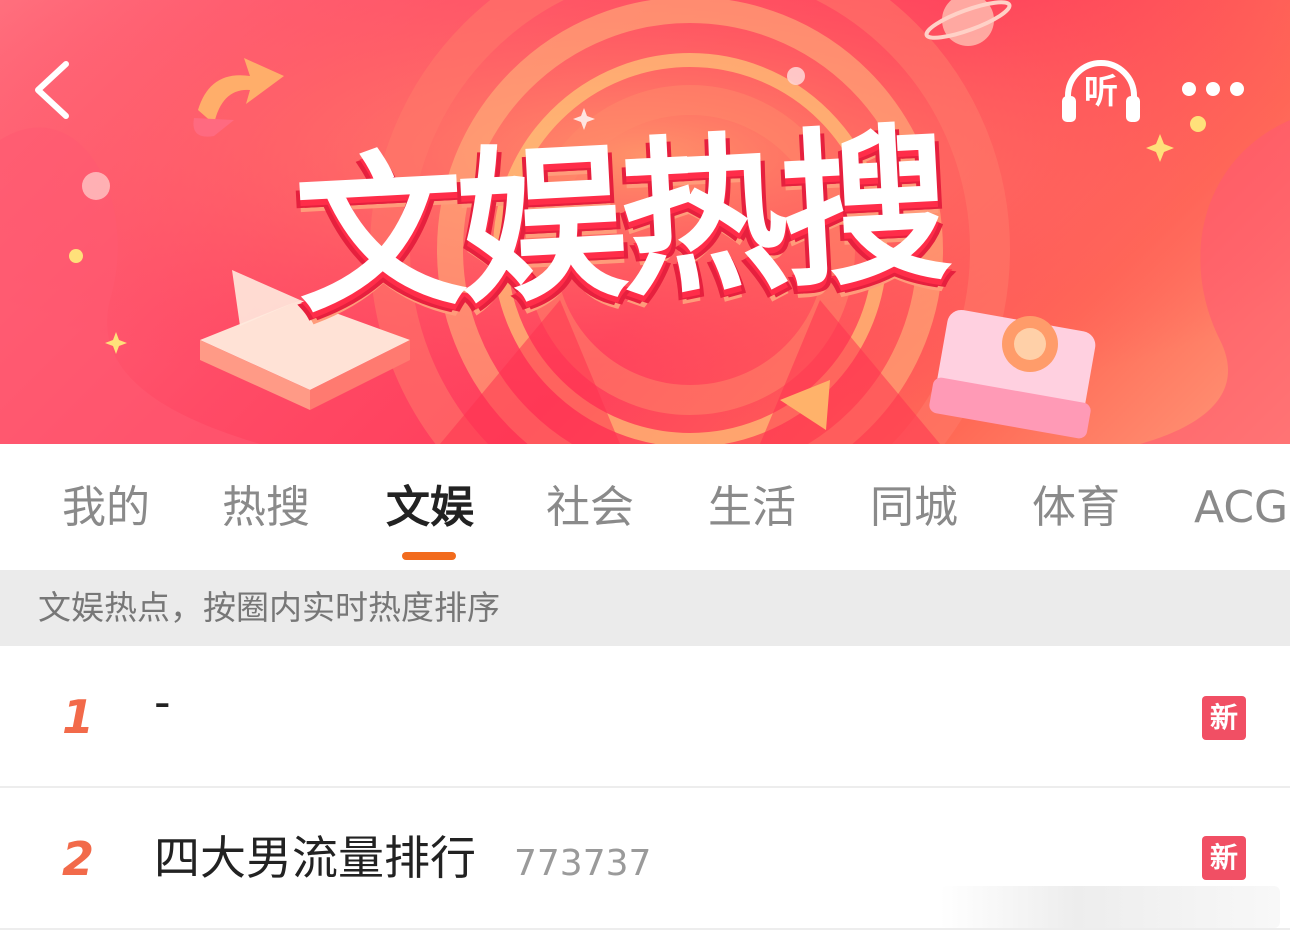 Image resolution: width=1290 pixels, height=938 pixels. What do you see at coordinates (1241, 508) in the screenshot?
I see `tab-acg: ACG` at bounding box center [1241, 508].